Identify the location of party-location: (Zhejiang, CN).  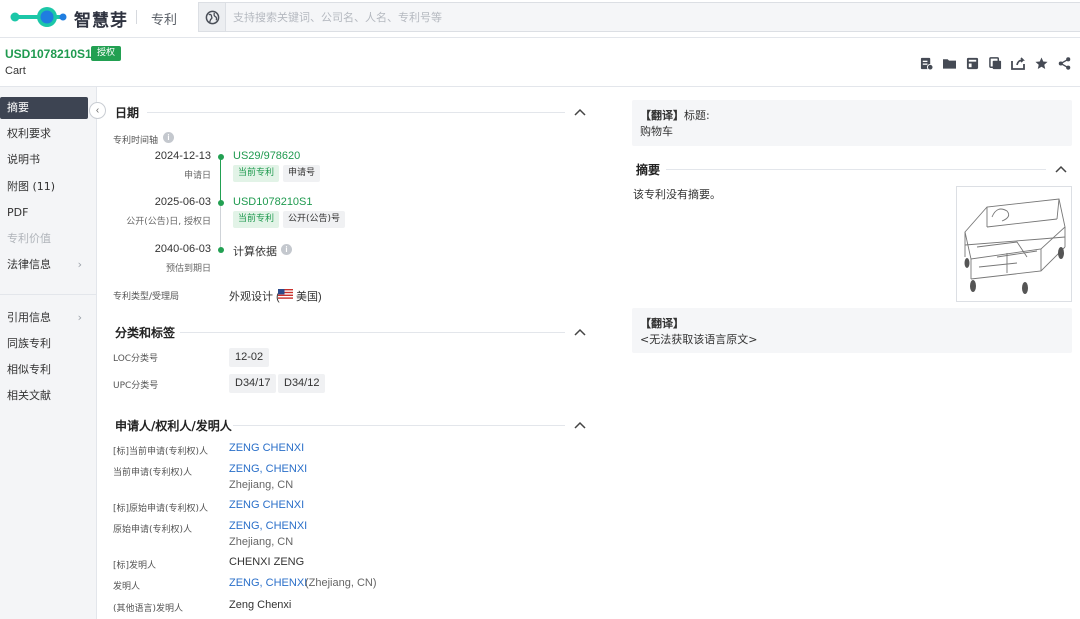
(341, 583).